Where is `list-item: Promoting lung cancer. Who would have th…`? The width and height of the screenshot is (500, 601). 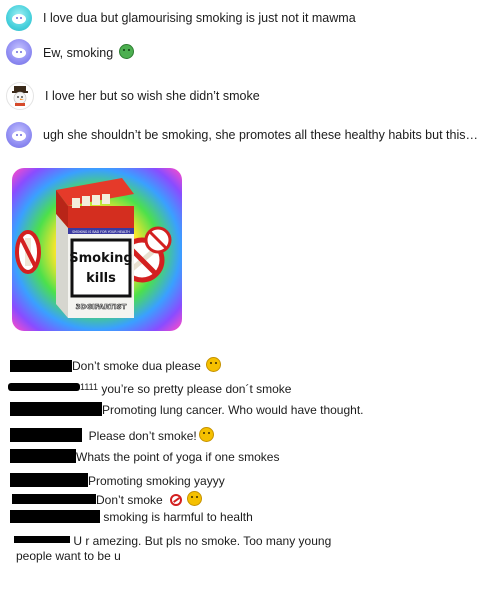
list-item: Promoting lung cancer. Who would have th… is located at coordinates (187, 410).